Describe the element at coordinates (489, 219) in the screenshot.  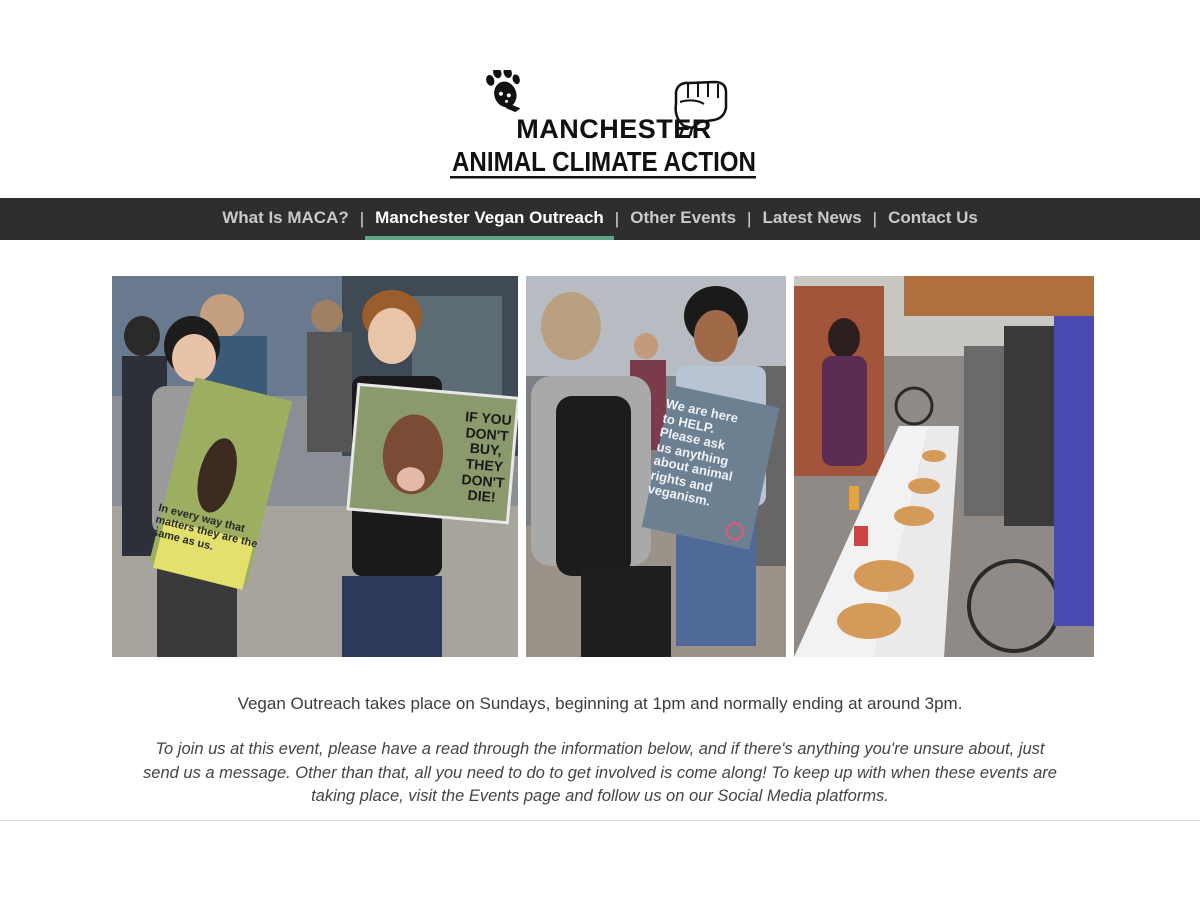
I see `nav-item-vegan-outreach: Manchester Vegan Outreach` at that location.